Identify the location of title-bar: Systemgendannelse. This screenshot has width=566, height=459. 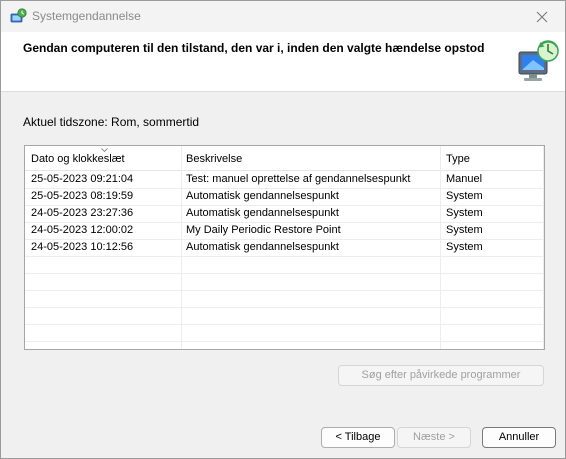
(283, 16).